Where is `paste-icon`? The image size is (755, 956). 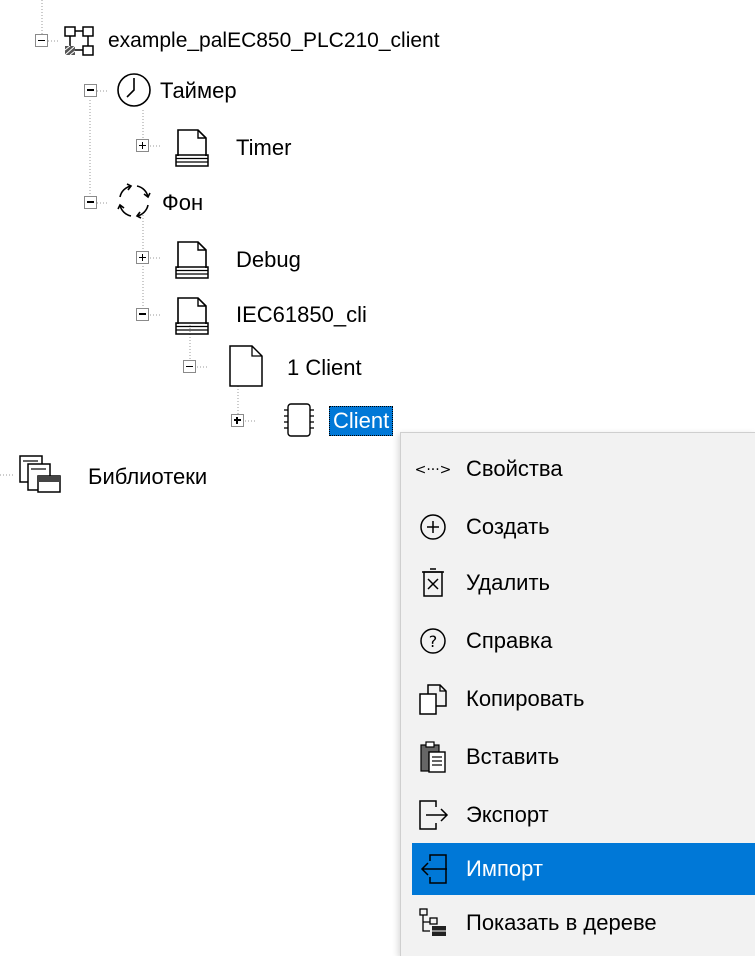 paste-icon is located at coordinates (433, 757).